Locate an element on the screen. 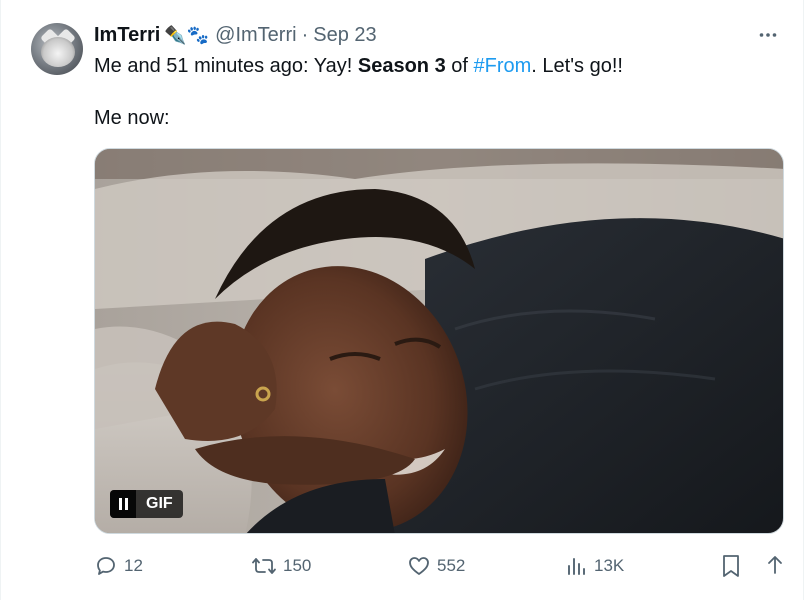  tweet-text-line-2: Me now: is located at coordinates (132, 118).